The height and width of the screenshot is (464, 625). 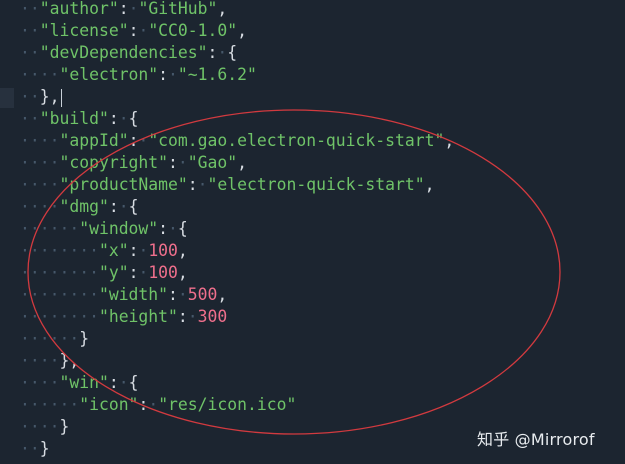 I want to click on code-line: ······"icon":·"res/icon.ico", so click(x=158, y=405).